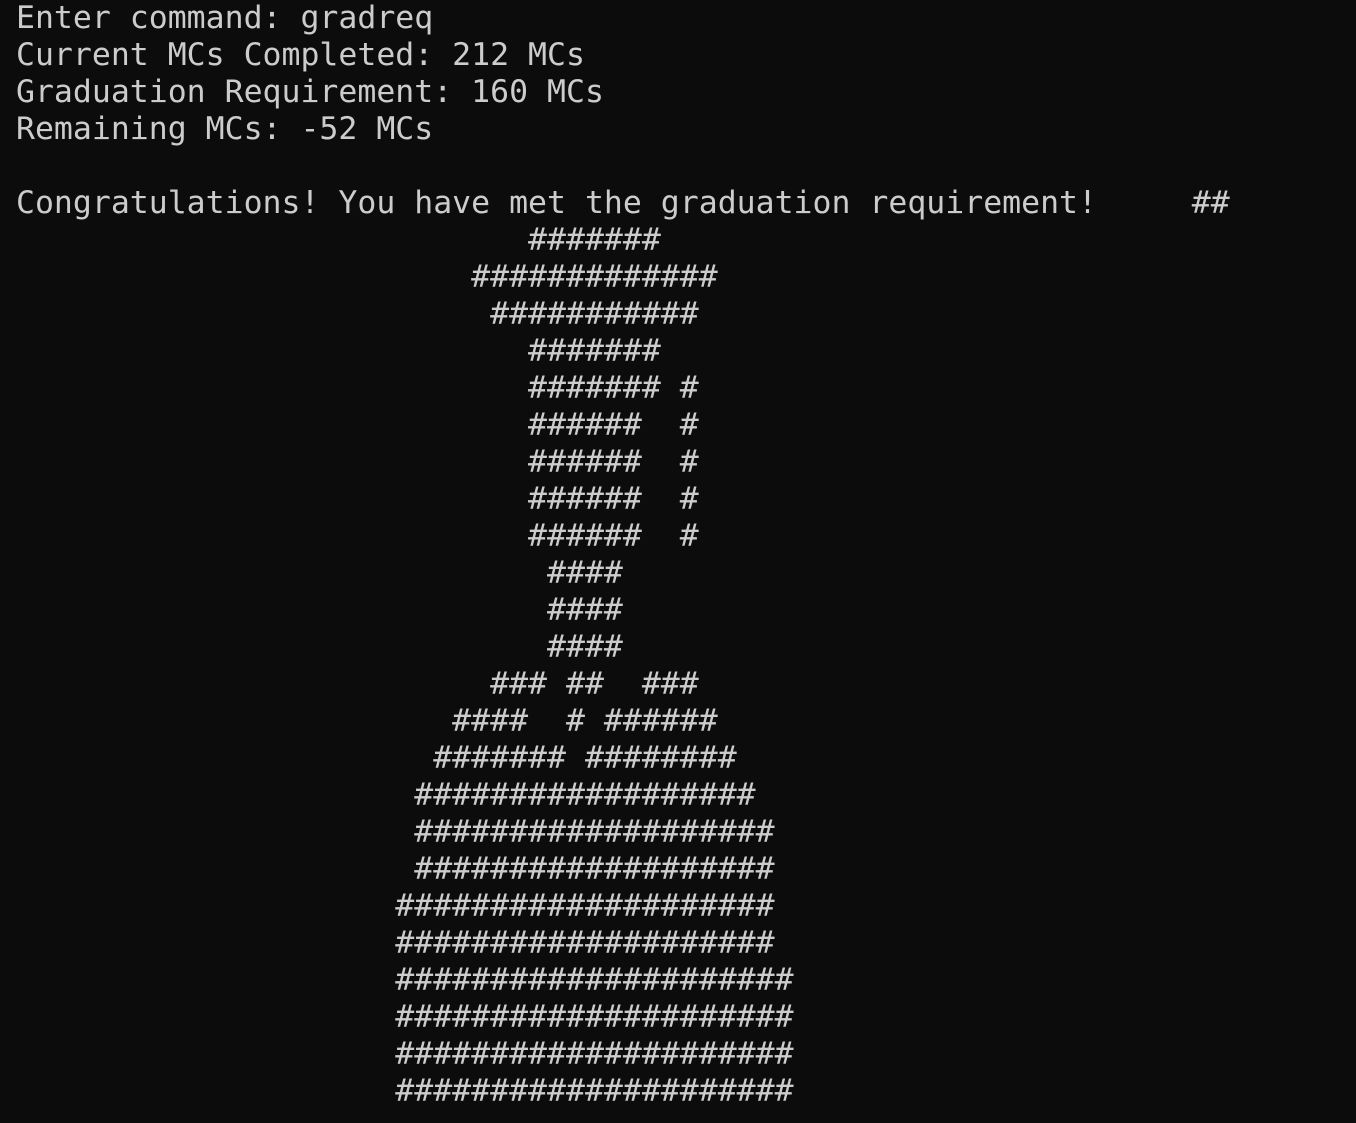 The height and width of the screenshot is (1123, 1356). What do you see at coordinates (367, 721) in the screenshot?
I see `ascii-art-line: #### # ######` at bounding box center [367, 721].